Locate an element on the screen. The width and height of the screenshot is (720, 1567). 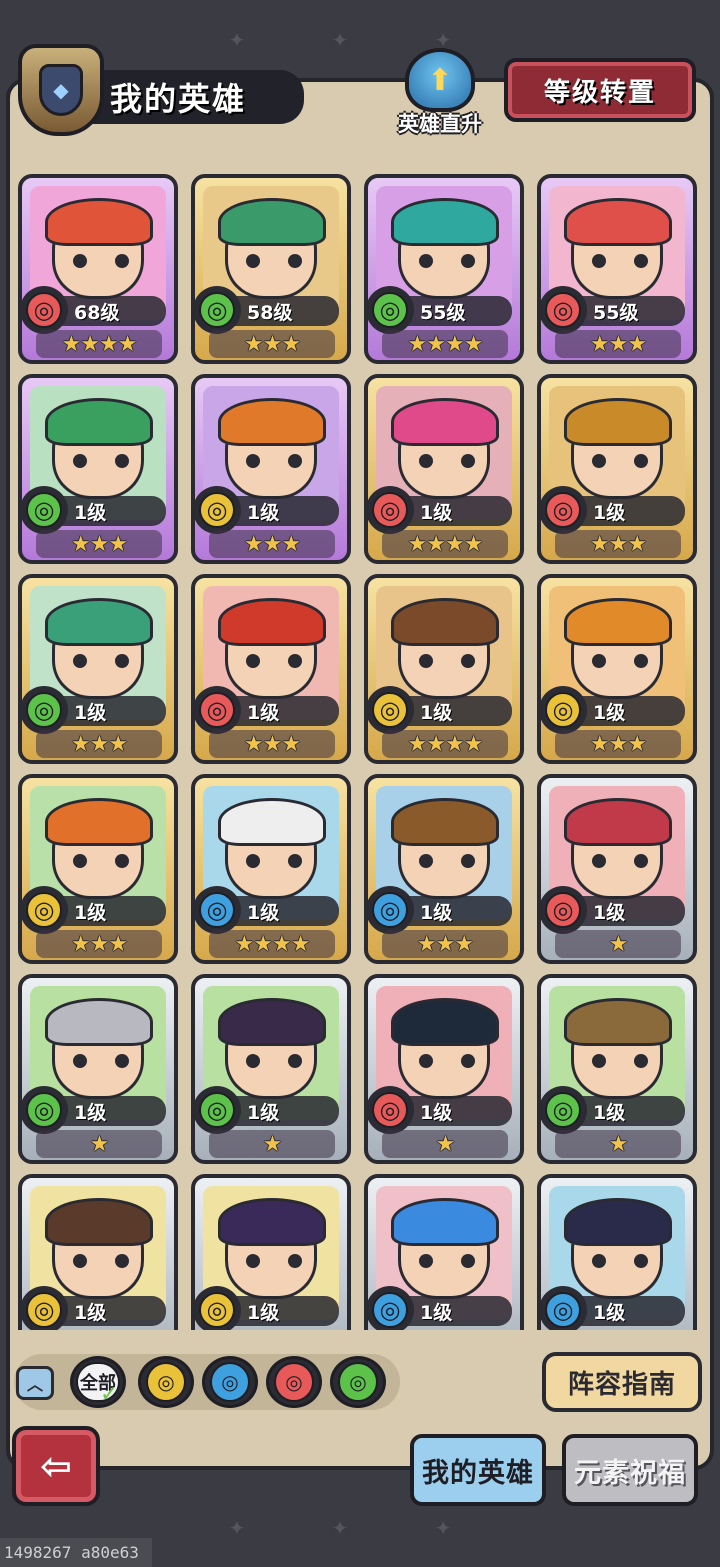
filter-earth-button: ◎ is located at coordinates (166, 1382).